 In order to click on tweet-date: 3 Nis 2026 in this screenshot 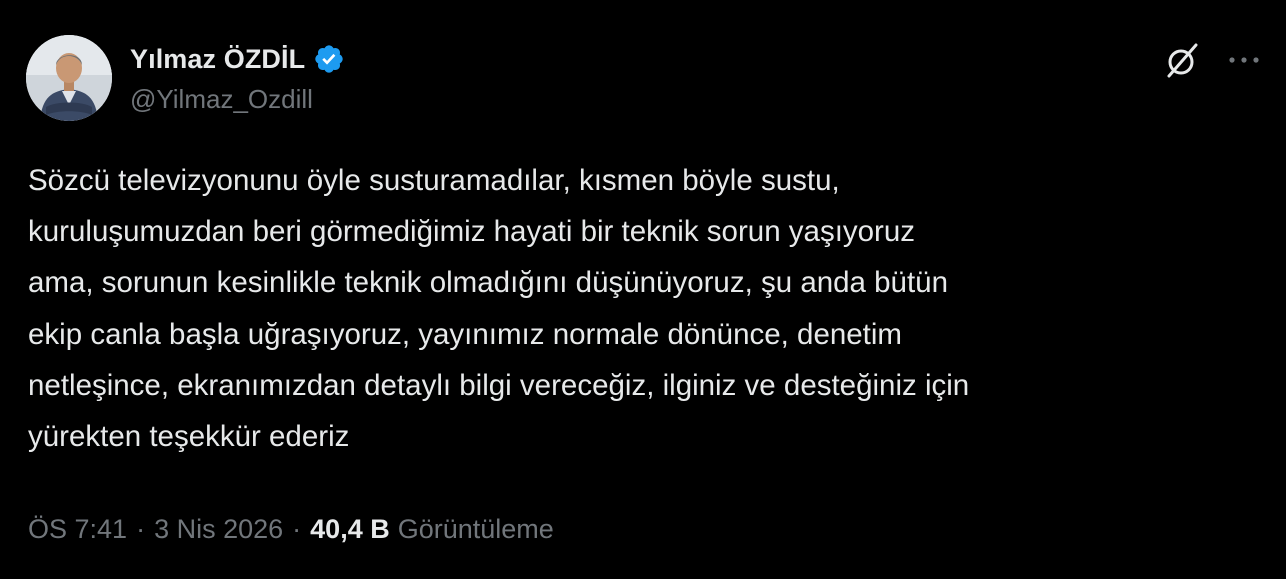, I will do `click(218, 529)`.